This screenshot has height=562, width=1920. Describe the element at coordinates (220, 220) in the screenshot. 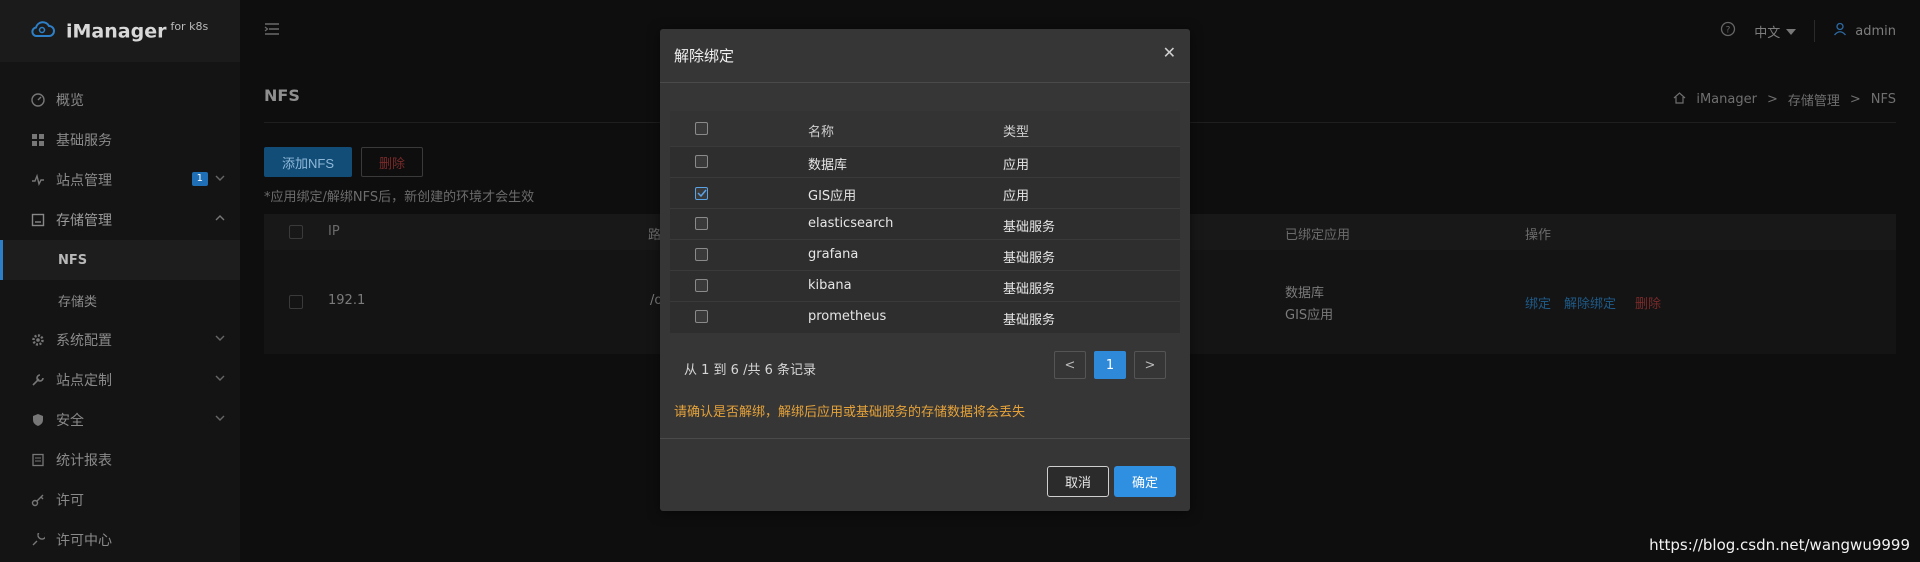

I see `chevron-up-icon` at that location.